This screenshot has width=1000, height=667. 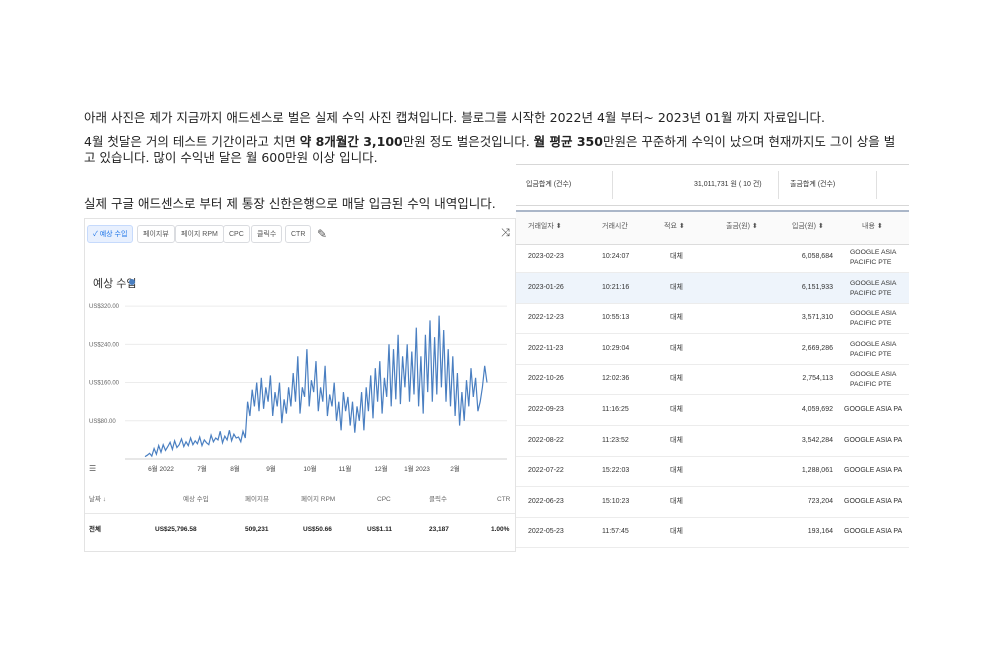 I want to click on summary-total-pageviews: 509,231, so click(x=257, y=529).